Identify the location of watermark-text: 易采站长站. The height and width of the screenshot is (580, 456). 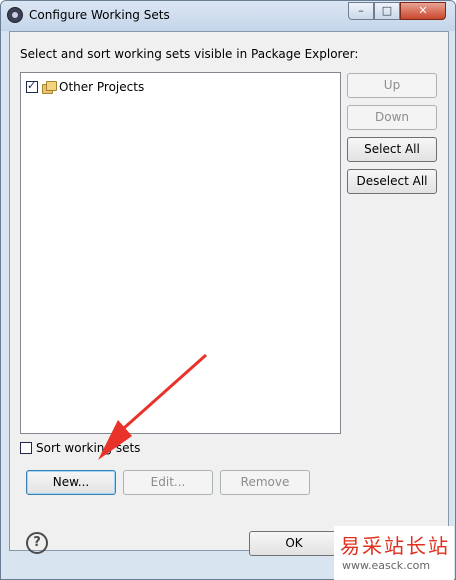
(395, 546).